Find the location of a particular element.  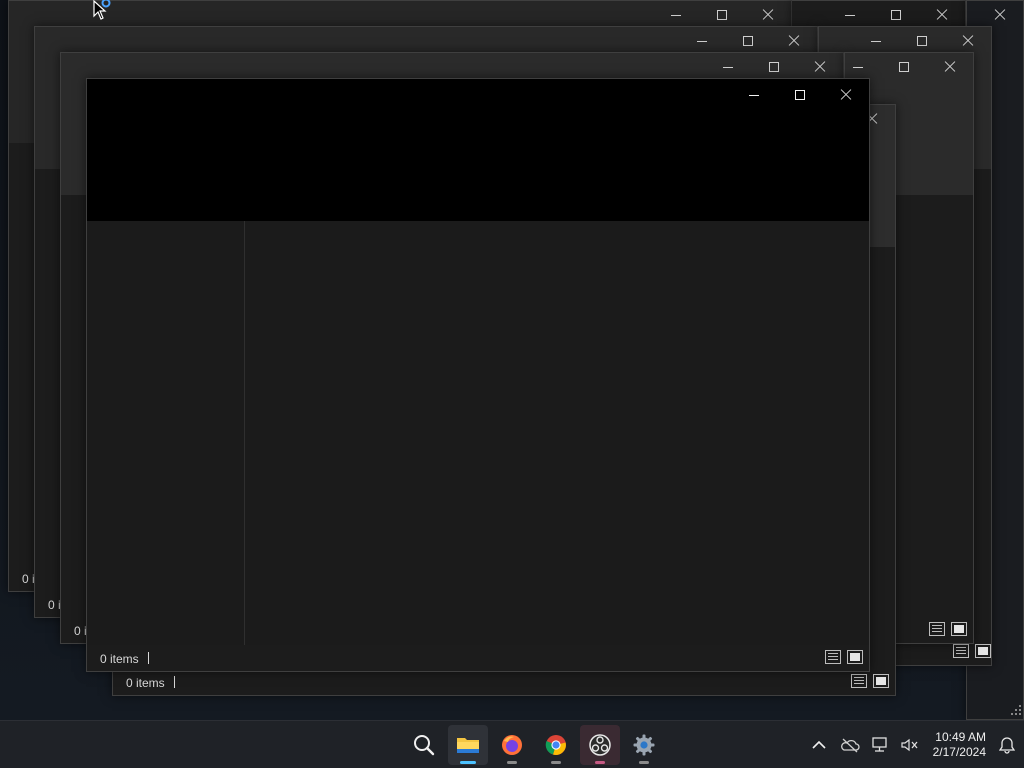

gear-icon is located at coordinates (644, 745).